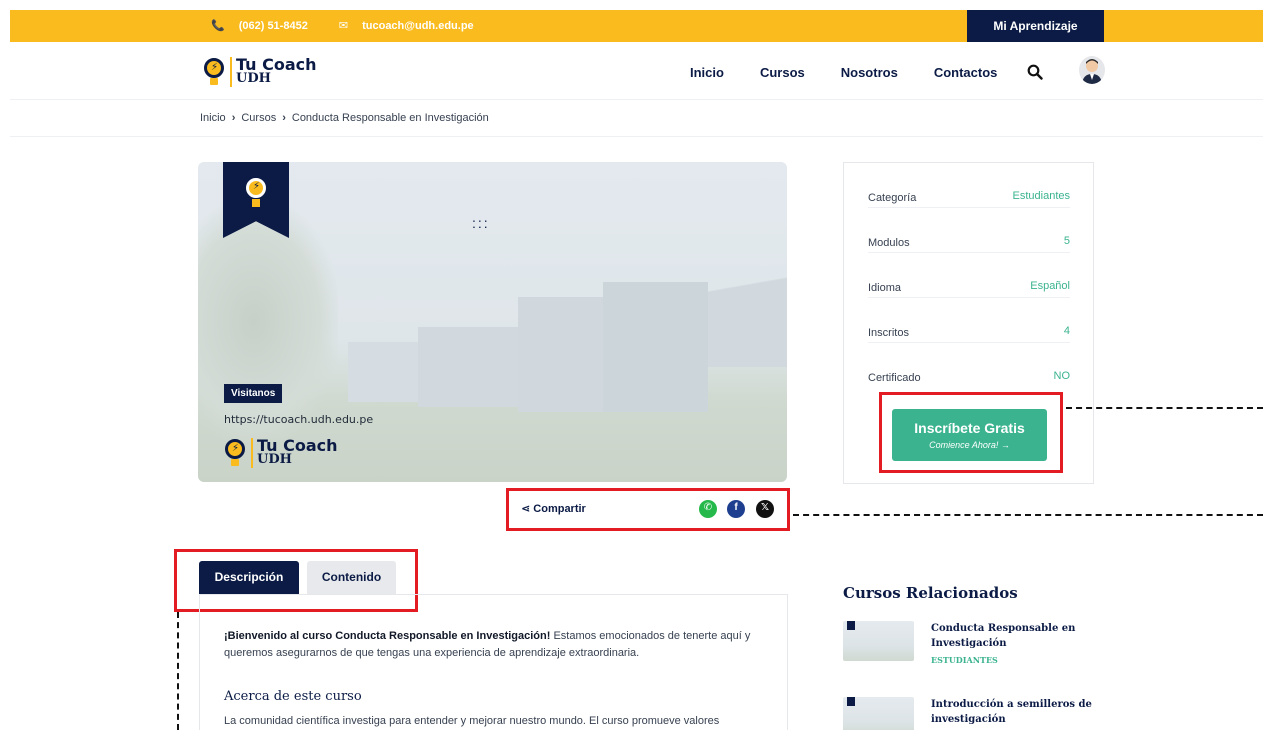 The image size is (1263, 730). I want to click on enroll-button: Inscríbete Gratis Comience Ahora! →, so click(969, 435).